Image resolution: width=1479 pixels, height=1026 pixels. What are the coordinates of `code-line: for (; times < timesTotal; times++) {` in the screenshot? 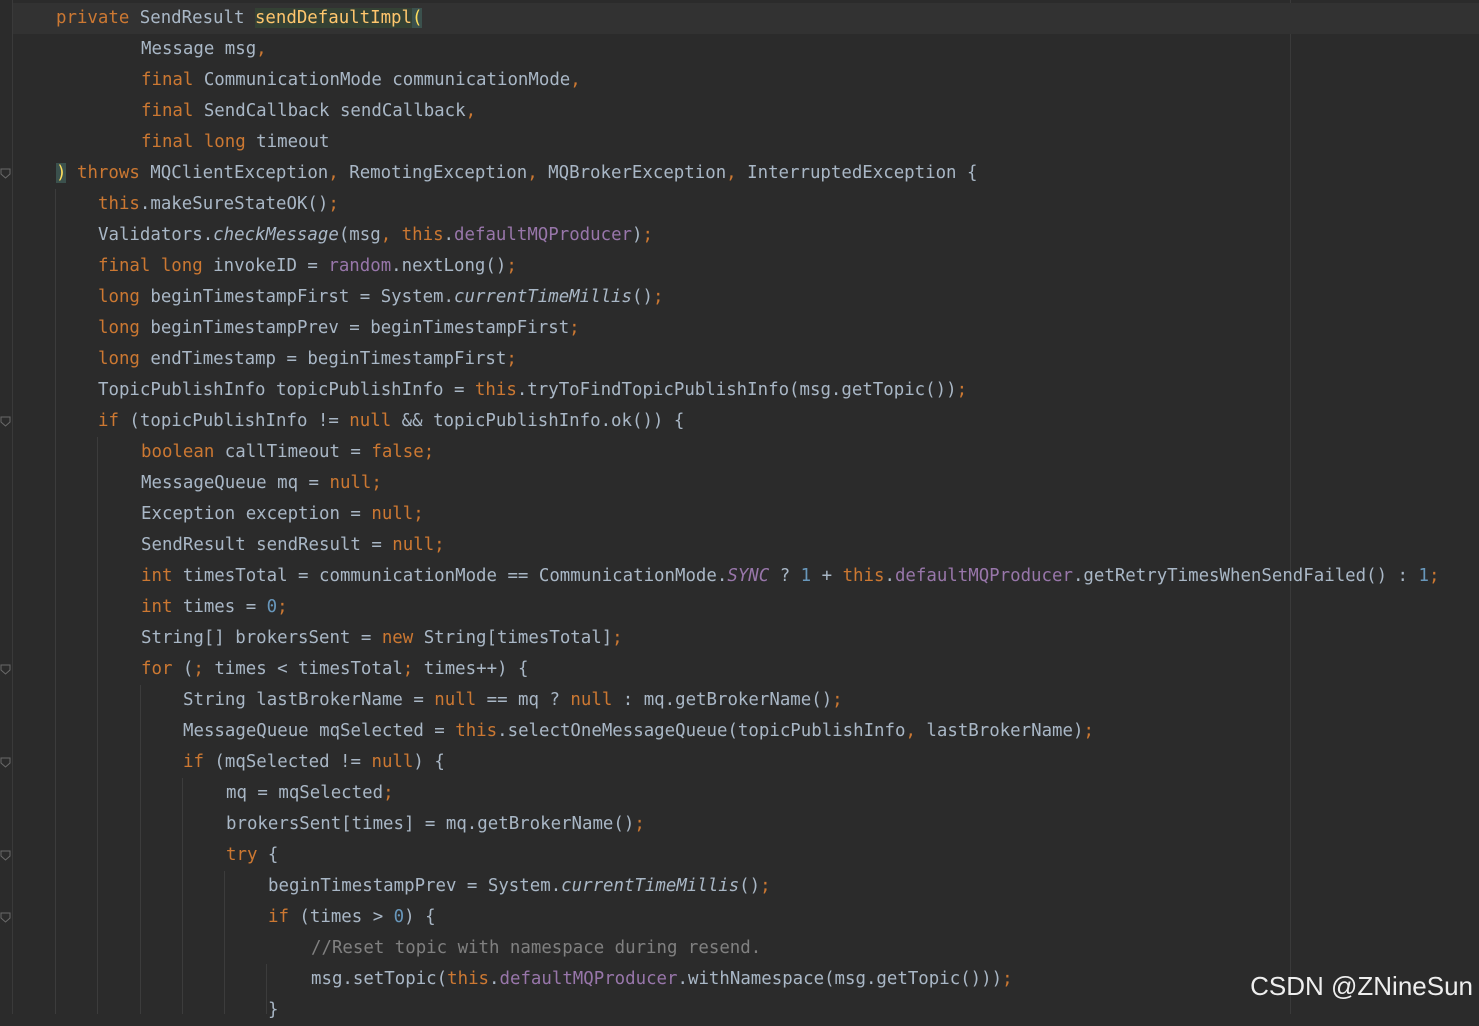 It's located at (334, 669).